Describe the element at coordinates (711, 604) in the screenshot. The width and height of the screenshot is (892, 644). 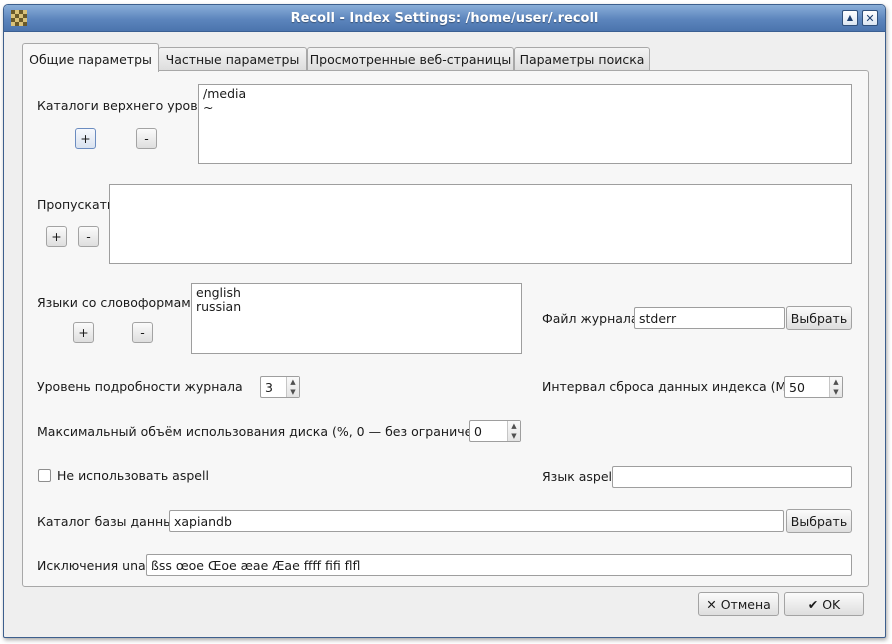
I see `cancel-icon: ✕` at that location.